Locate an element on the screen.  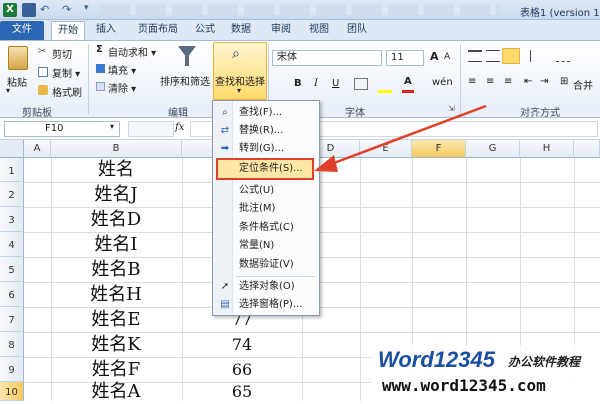
merge-center-button: 合并 is located at coordinates (583, 84).